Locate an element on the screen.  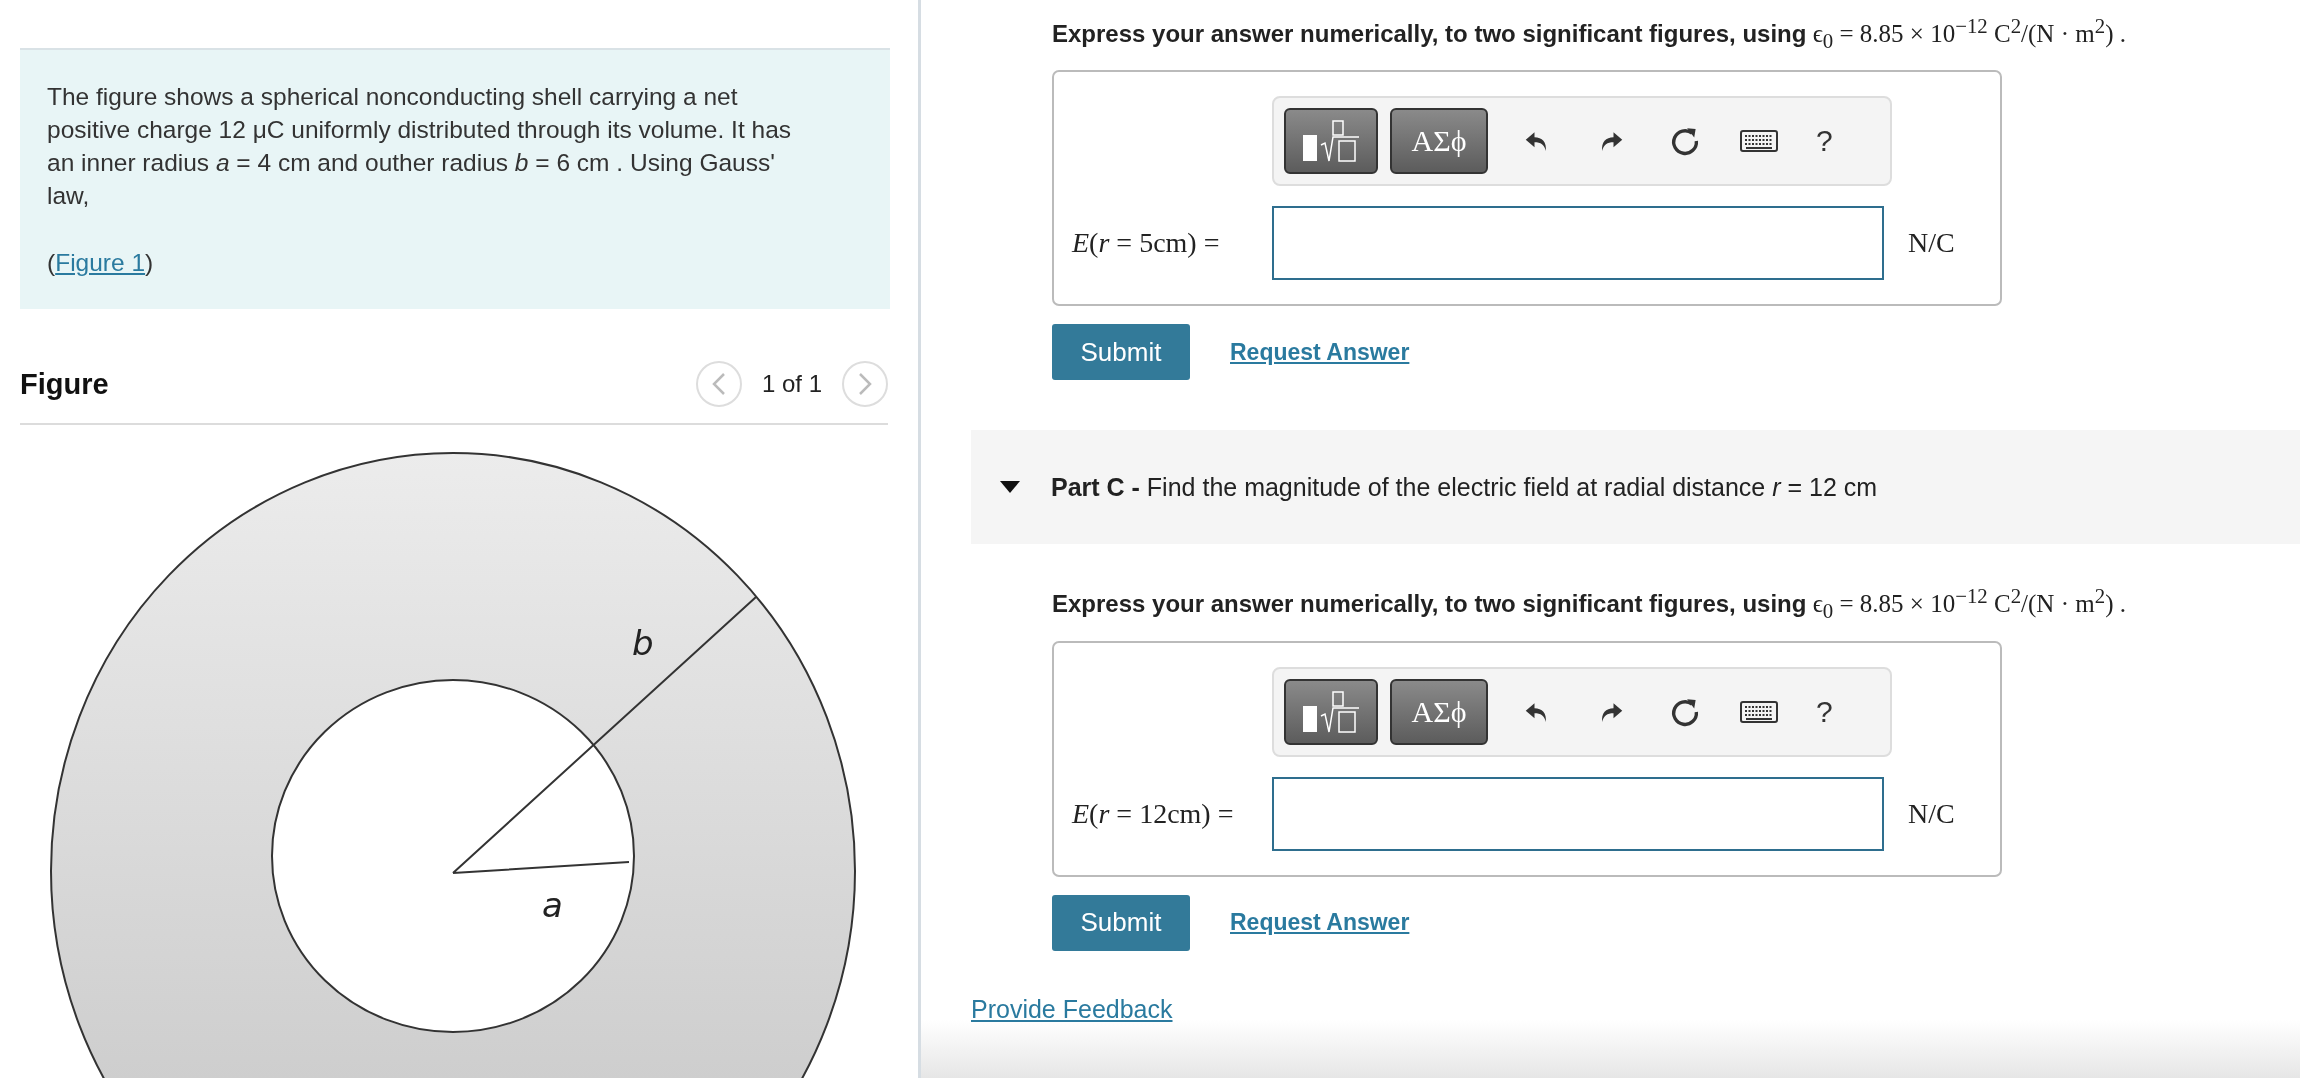
answer-label: E(r = 5cm) = is located at coordinates (1145, 243).